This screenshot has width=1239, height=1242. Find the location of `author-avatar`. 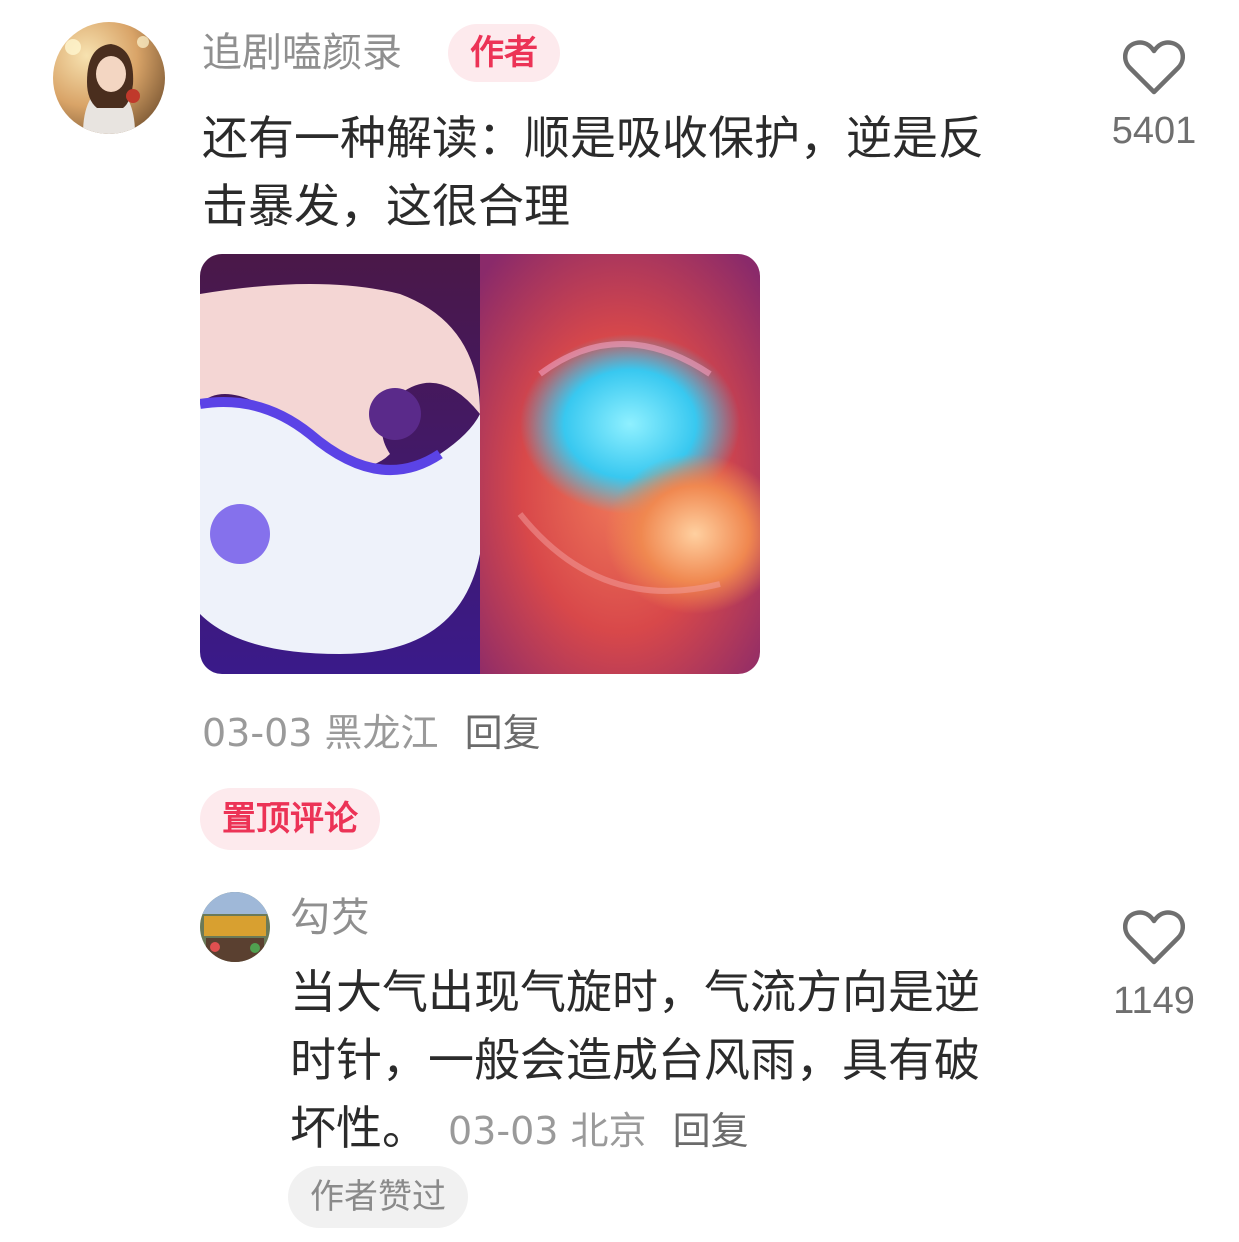

author-avatar is located at coordinates (109, 78).